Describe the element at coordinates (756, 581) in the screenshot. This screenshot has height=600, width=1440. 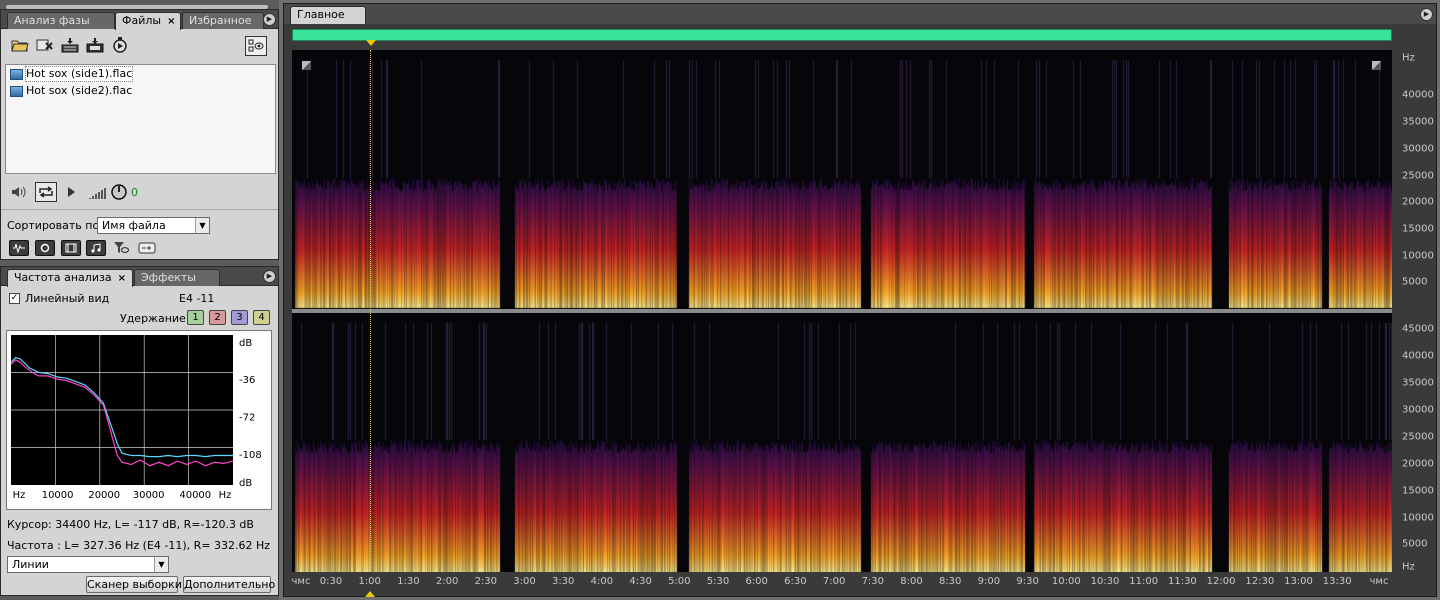
I see `time-label: 6:00` at that location.